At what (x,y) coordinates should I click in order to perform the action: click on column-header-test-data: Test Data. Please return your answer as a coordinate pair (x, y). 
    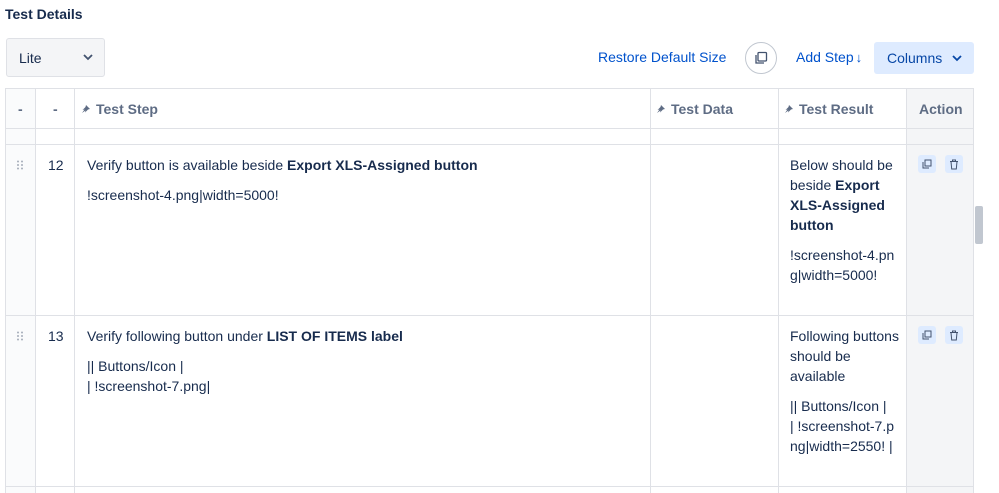
    Looking at the image, I should click on (694, 109).